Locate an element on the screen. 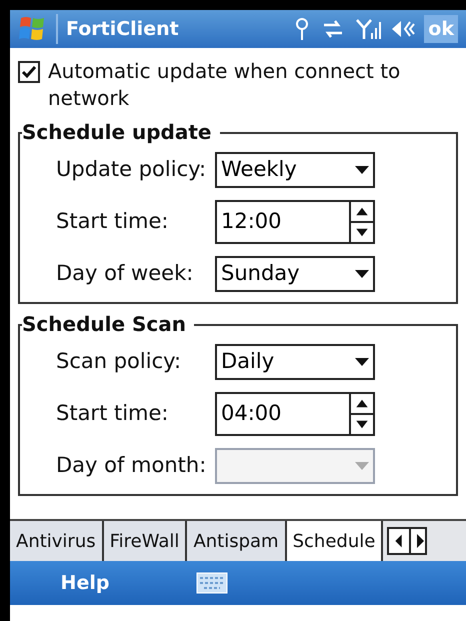 This screenshot has width=466, height=621. field-label: Update policy: is located at coordinates (131, 170).